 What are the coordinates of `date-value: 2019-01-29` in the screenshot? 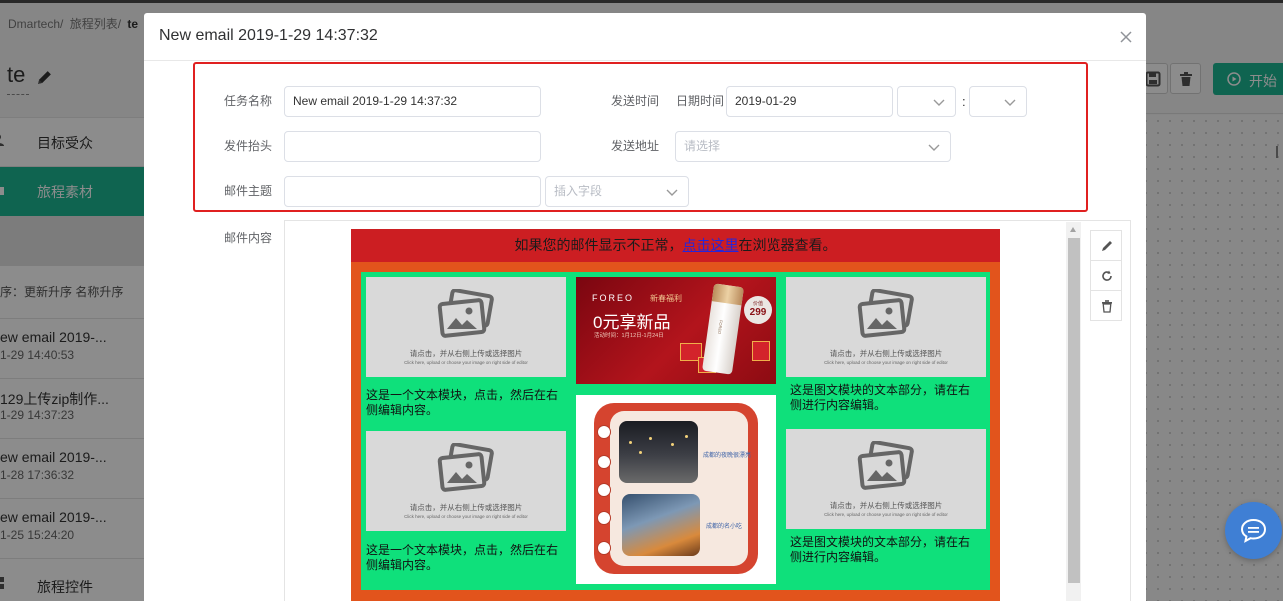 It's located at (766, 101).